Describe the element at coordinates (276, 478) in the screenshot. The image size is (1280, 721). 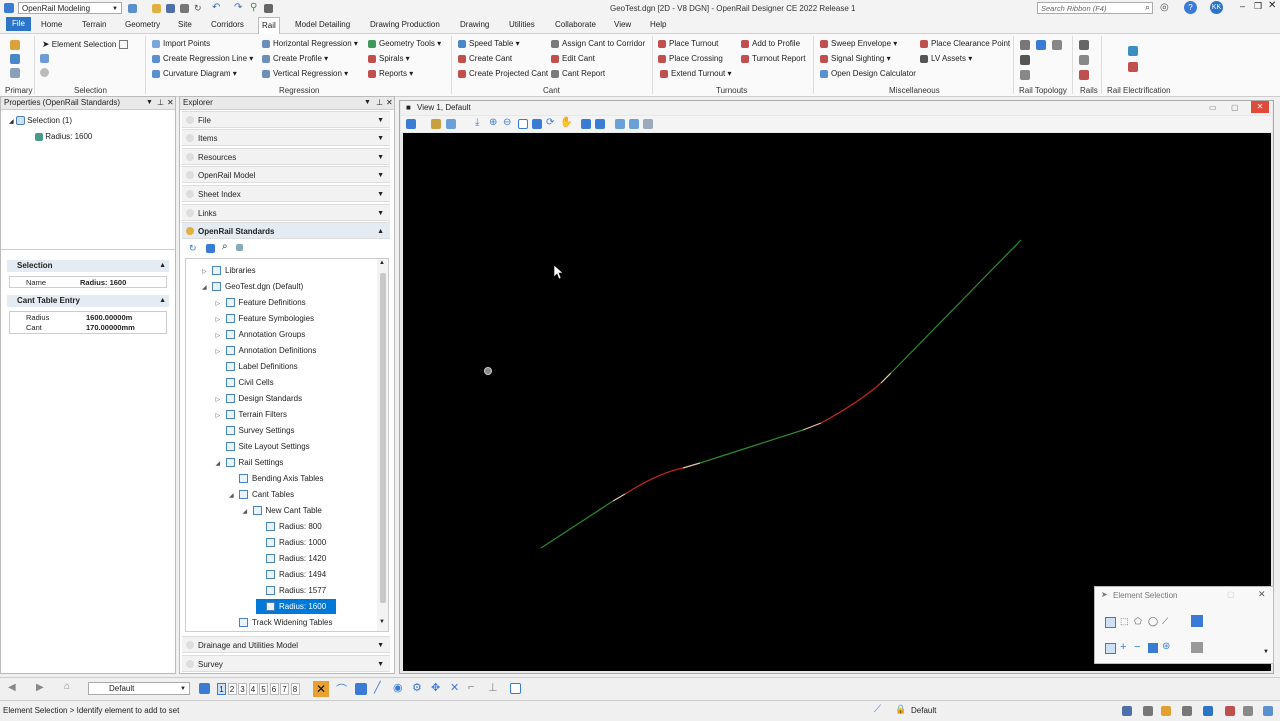
I see `tree-item: Bending Axis Tables` at that location.